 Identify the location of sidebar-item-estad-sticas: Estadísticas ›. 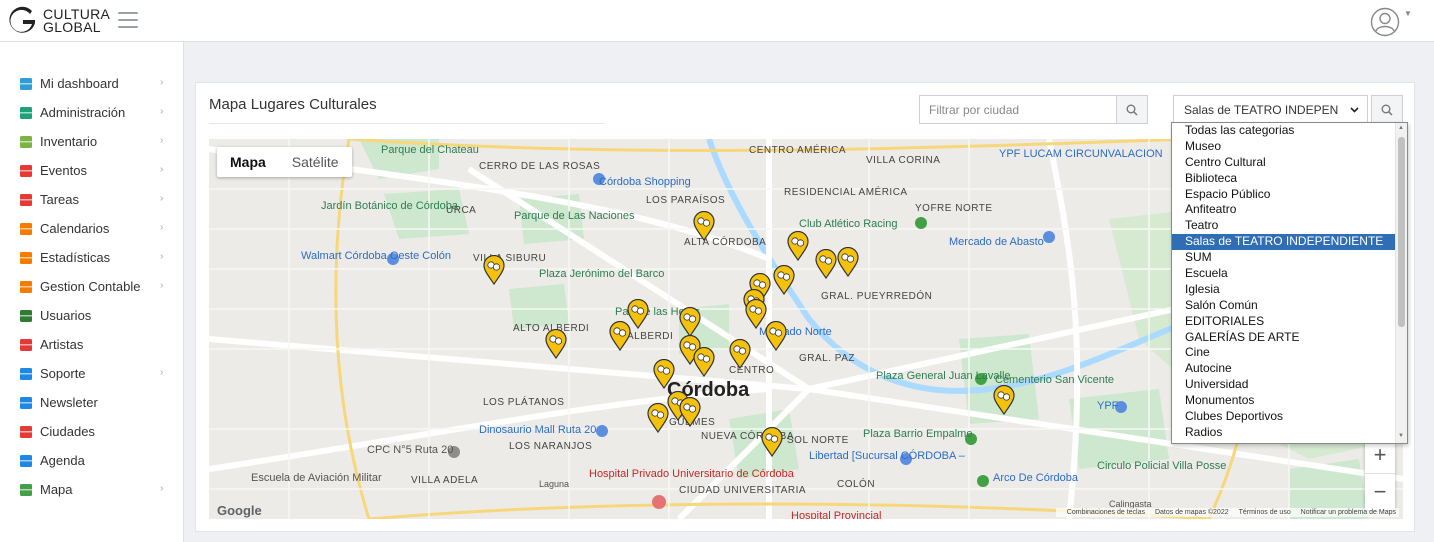
(92, 257).